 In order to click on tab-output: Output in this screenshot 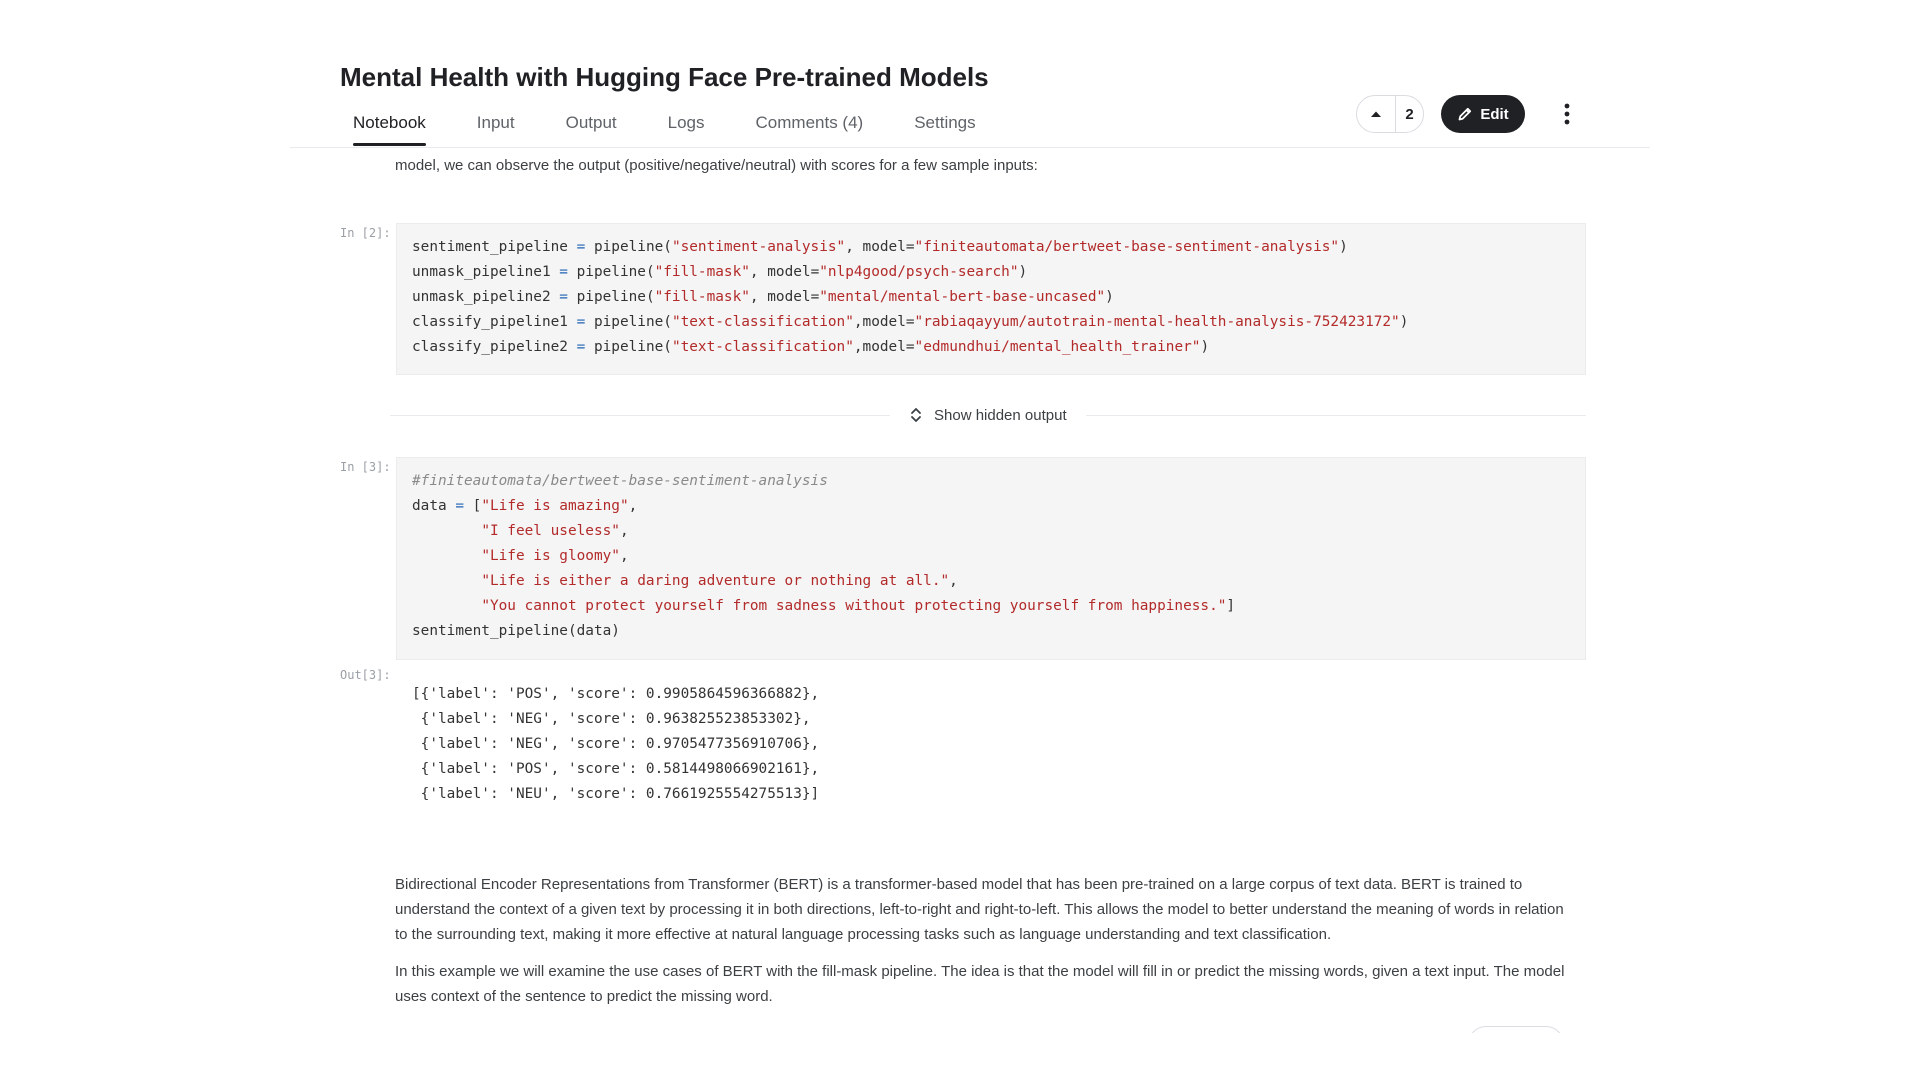, I will do `click(591, 127)`.